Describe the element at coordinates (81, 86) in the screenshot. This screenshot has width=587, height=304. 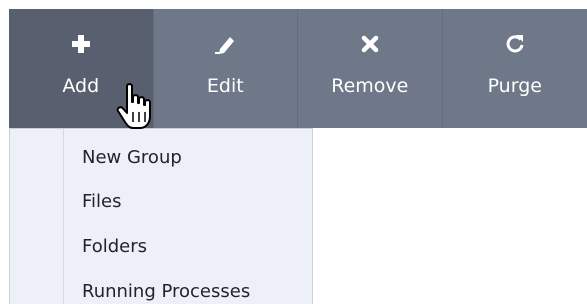
I see `add-label: Add` at that location.